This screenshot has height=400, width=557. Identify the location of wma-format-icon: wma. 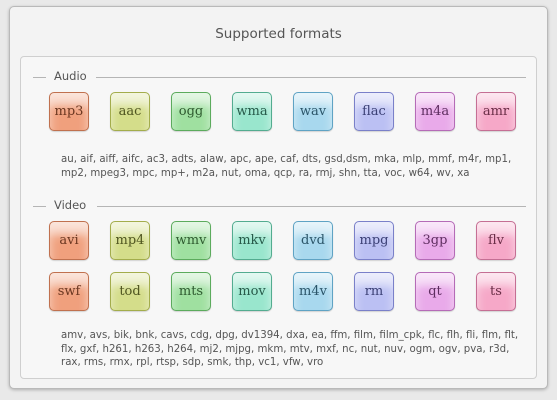
(252, 111).